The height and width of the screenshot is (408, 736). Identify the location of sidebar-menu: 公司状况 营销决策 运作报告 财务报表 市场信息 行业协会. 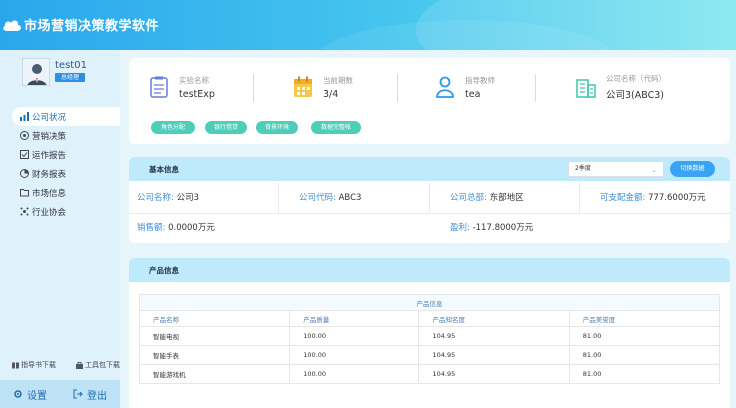
(66, 164).